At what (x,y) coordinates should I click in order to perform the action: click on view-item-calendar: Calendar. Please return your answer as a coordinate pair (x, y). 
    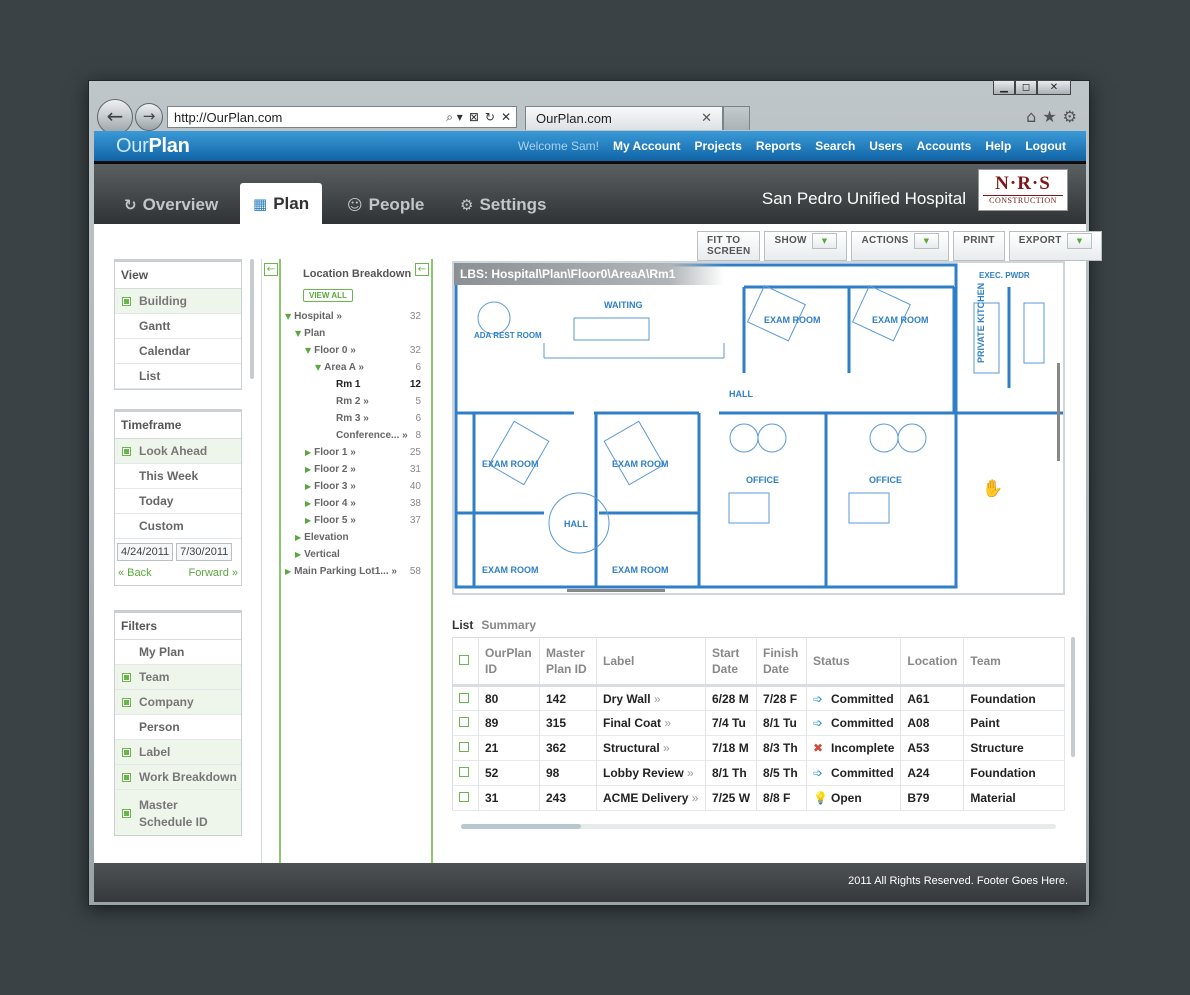
    Looking at the image, I should click on (178, 351).